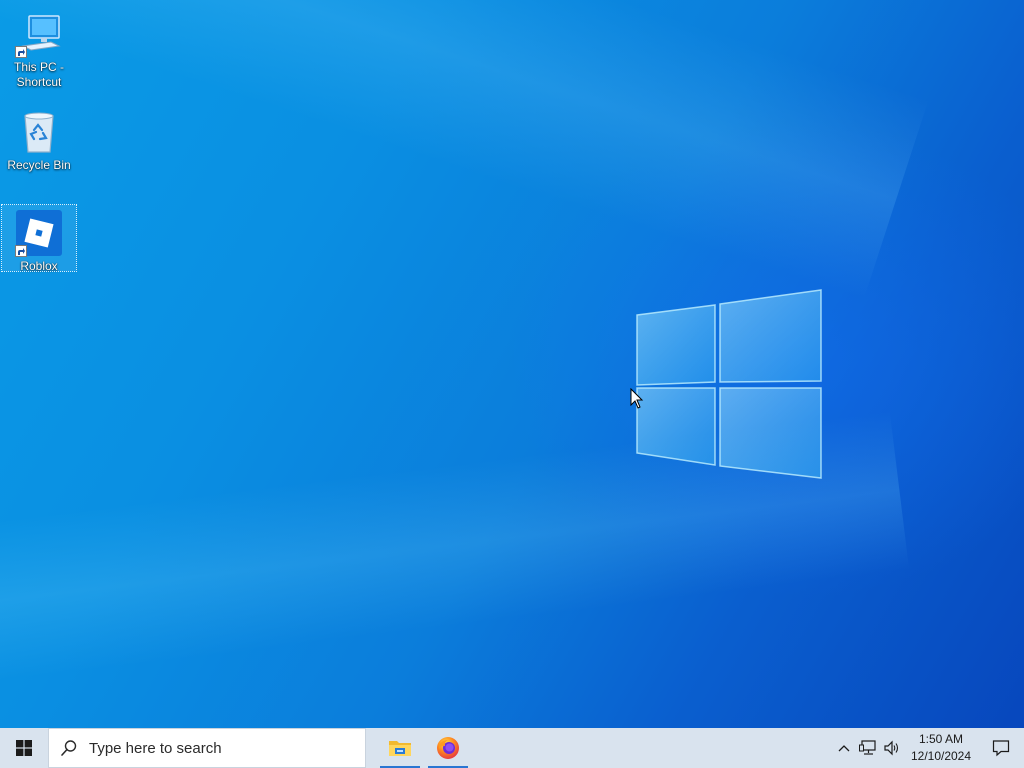 This screenshot has width=1024, height=768. Describe the element at coordinates (868, 748) in the screenshot. I see `network-icon` at that location.